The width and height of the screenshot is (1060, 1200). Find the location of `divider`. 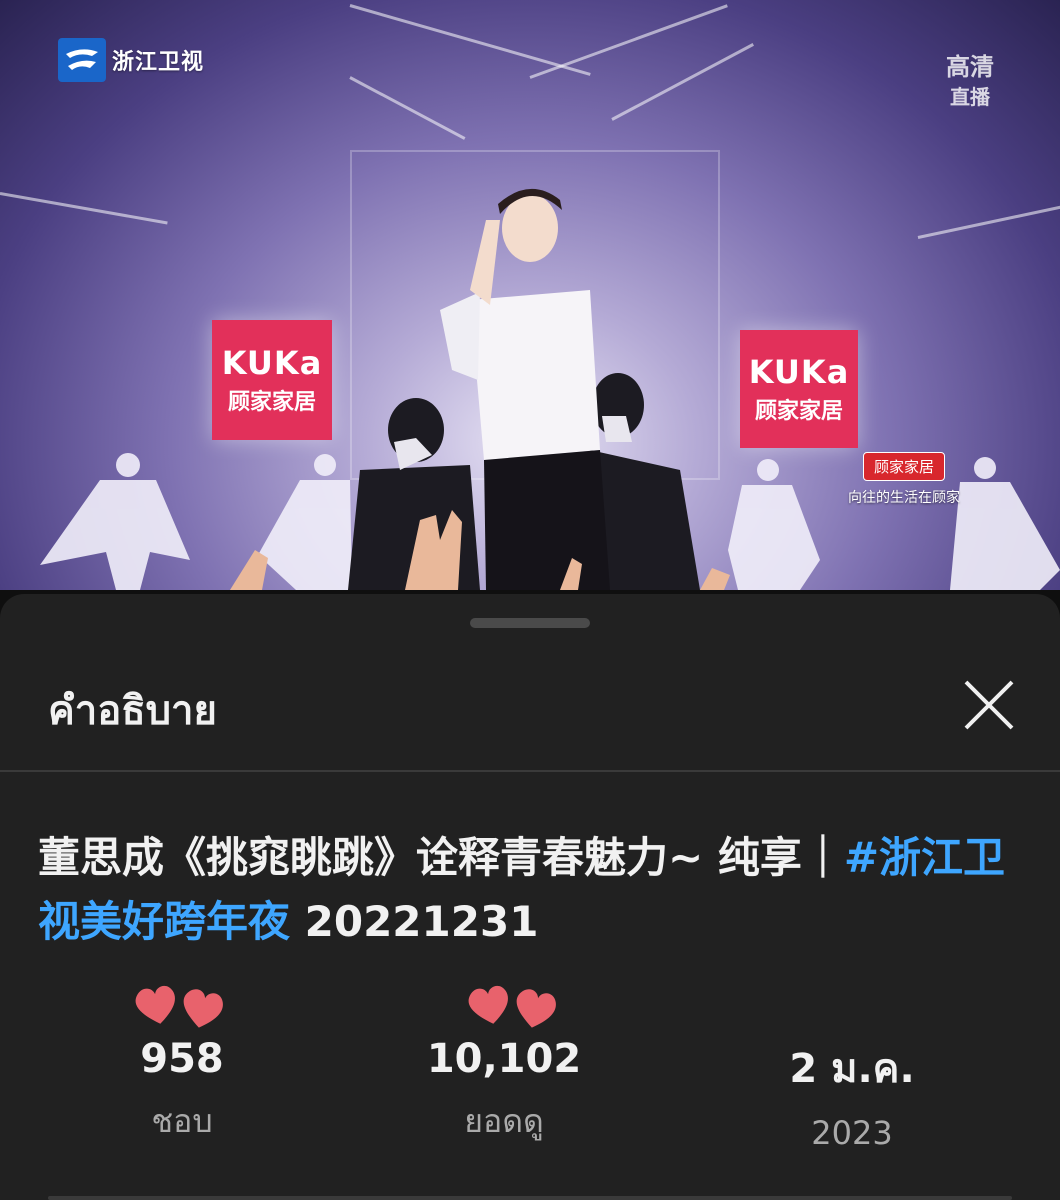

divider is located at coordinates (530, 771).